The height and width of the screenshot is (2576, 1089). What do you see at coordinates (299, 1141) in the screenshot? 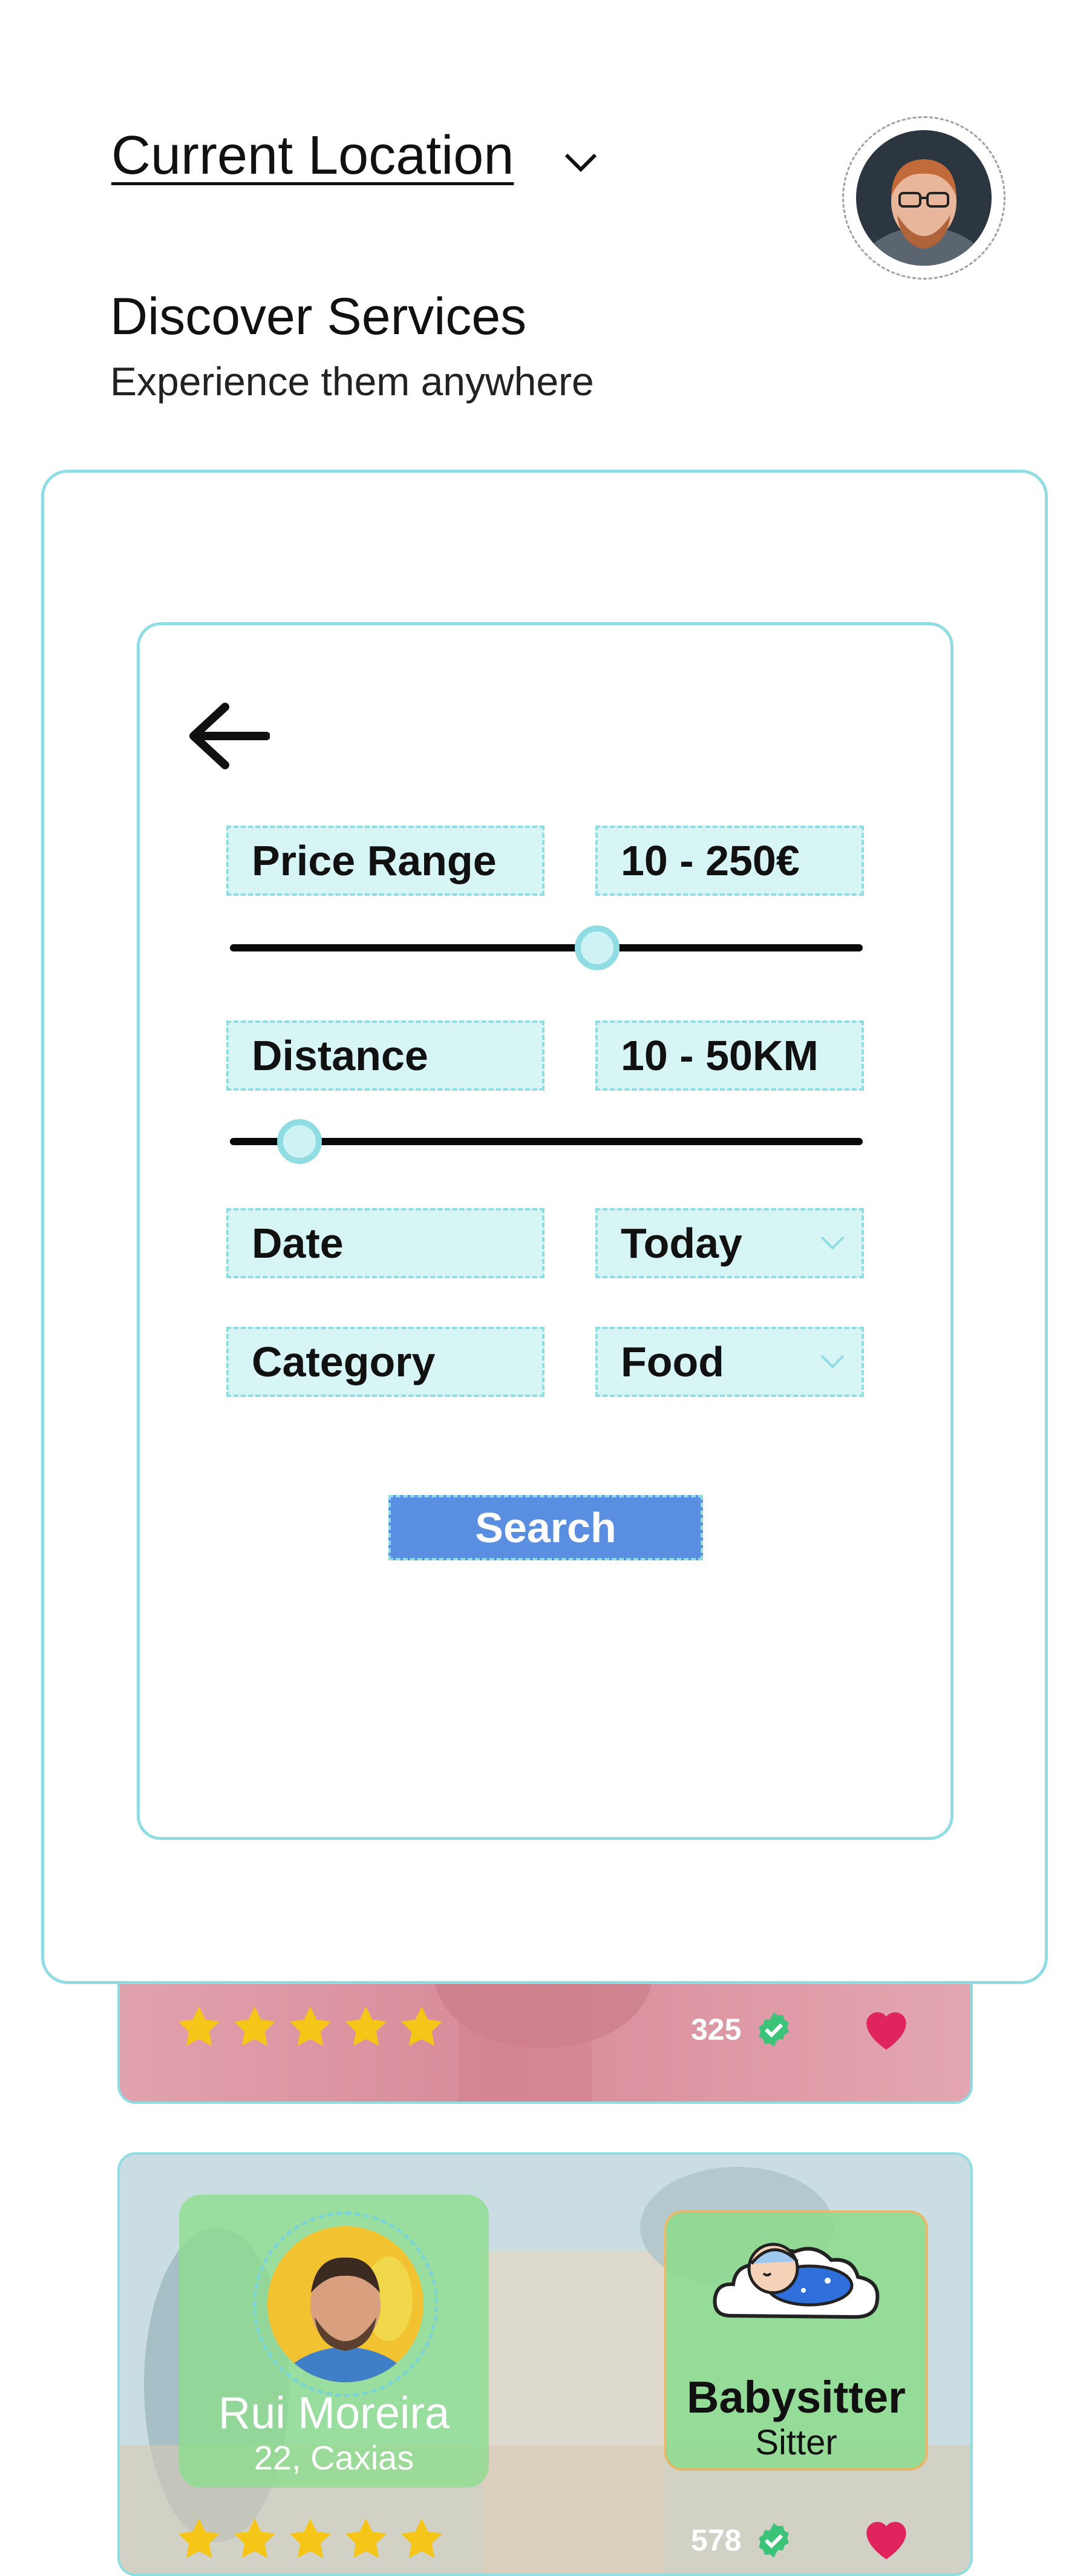
I see `distance-slider-thumb` at bounding box center [299, 1141].